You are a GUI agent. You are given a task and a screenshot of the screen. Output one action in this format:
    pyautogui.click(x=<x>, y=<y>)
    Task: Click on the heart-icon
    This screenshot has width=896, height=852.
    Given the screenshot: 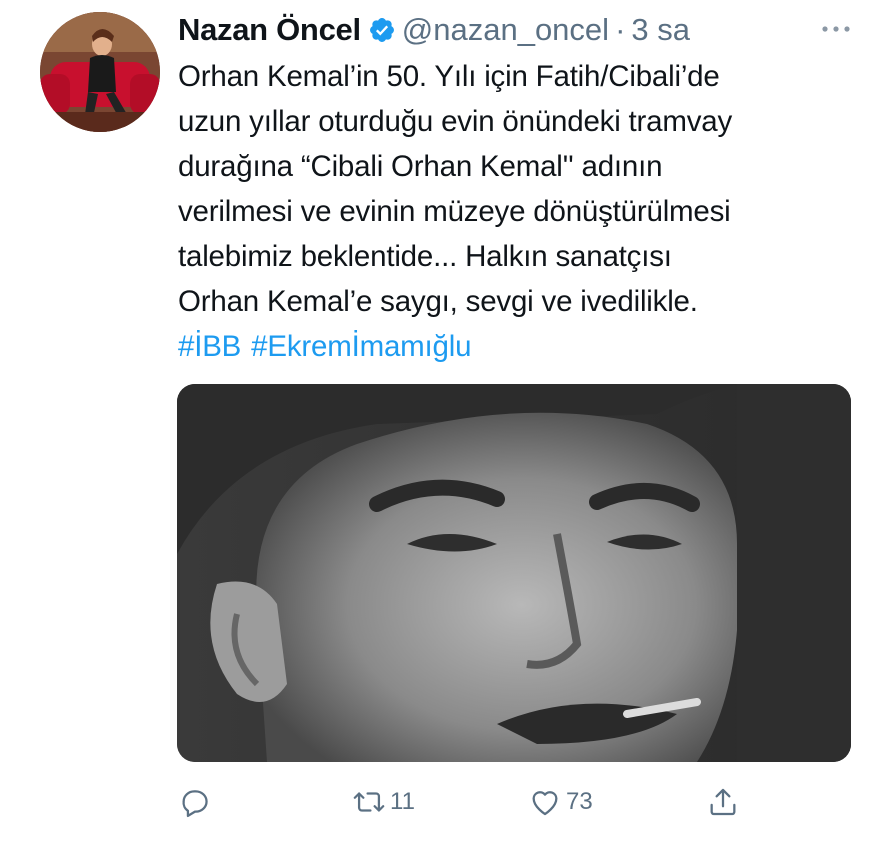 What is the action you would take?
    pyautogui.click(x=545, y=803)
    